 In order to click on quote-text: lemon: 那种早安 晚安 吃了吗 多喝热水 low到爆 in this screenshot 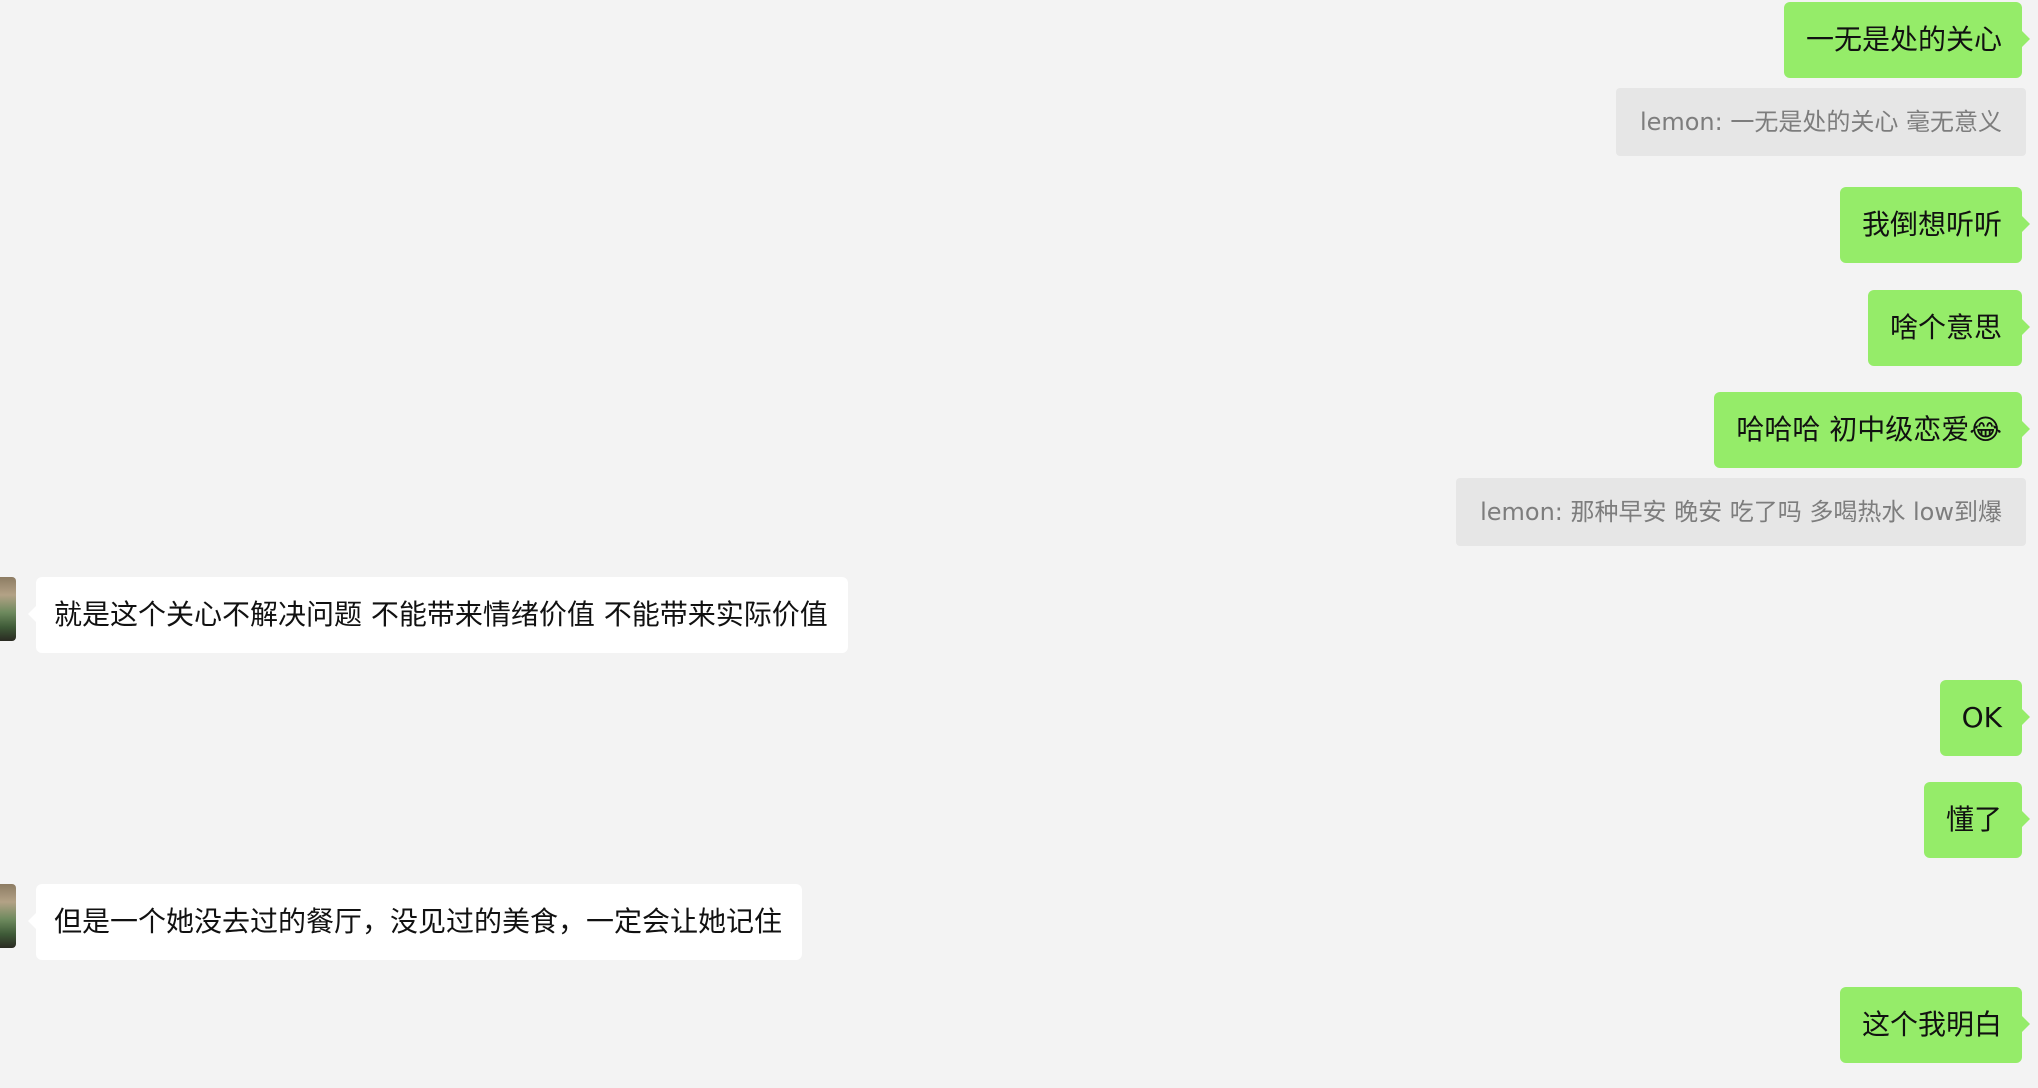, I will do `click(1741, 512)`.